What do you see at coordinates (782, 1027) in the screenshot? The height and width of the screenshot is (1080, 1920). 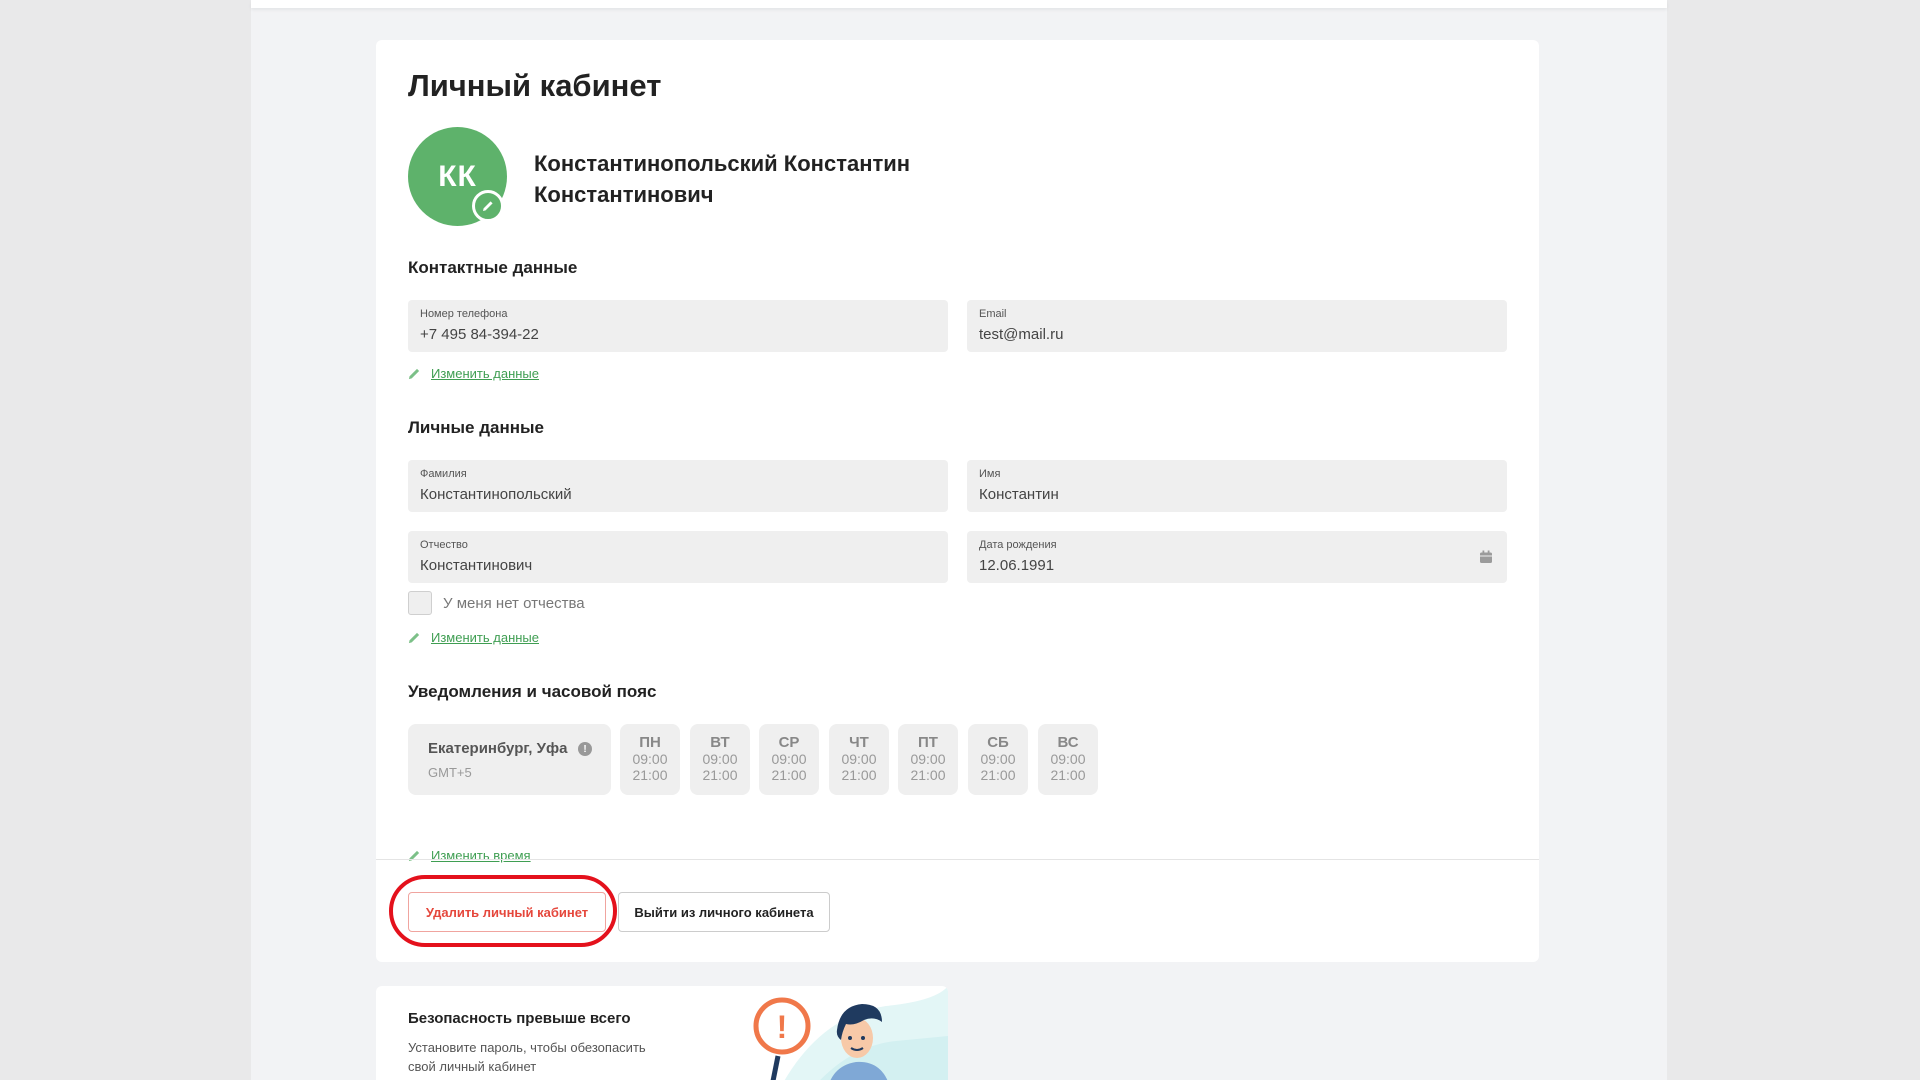 I see `sign-mark: !` at bounding box center [782, 1027].